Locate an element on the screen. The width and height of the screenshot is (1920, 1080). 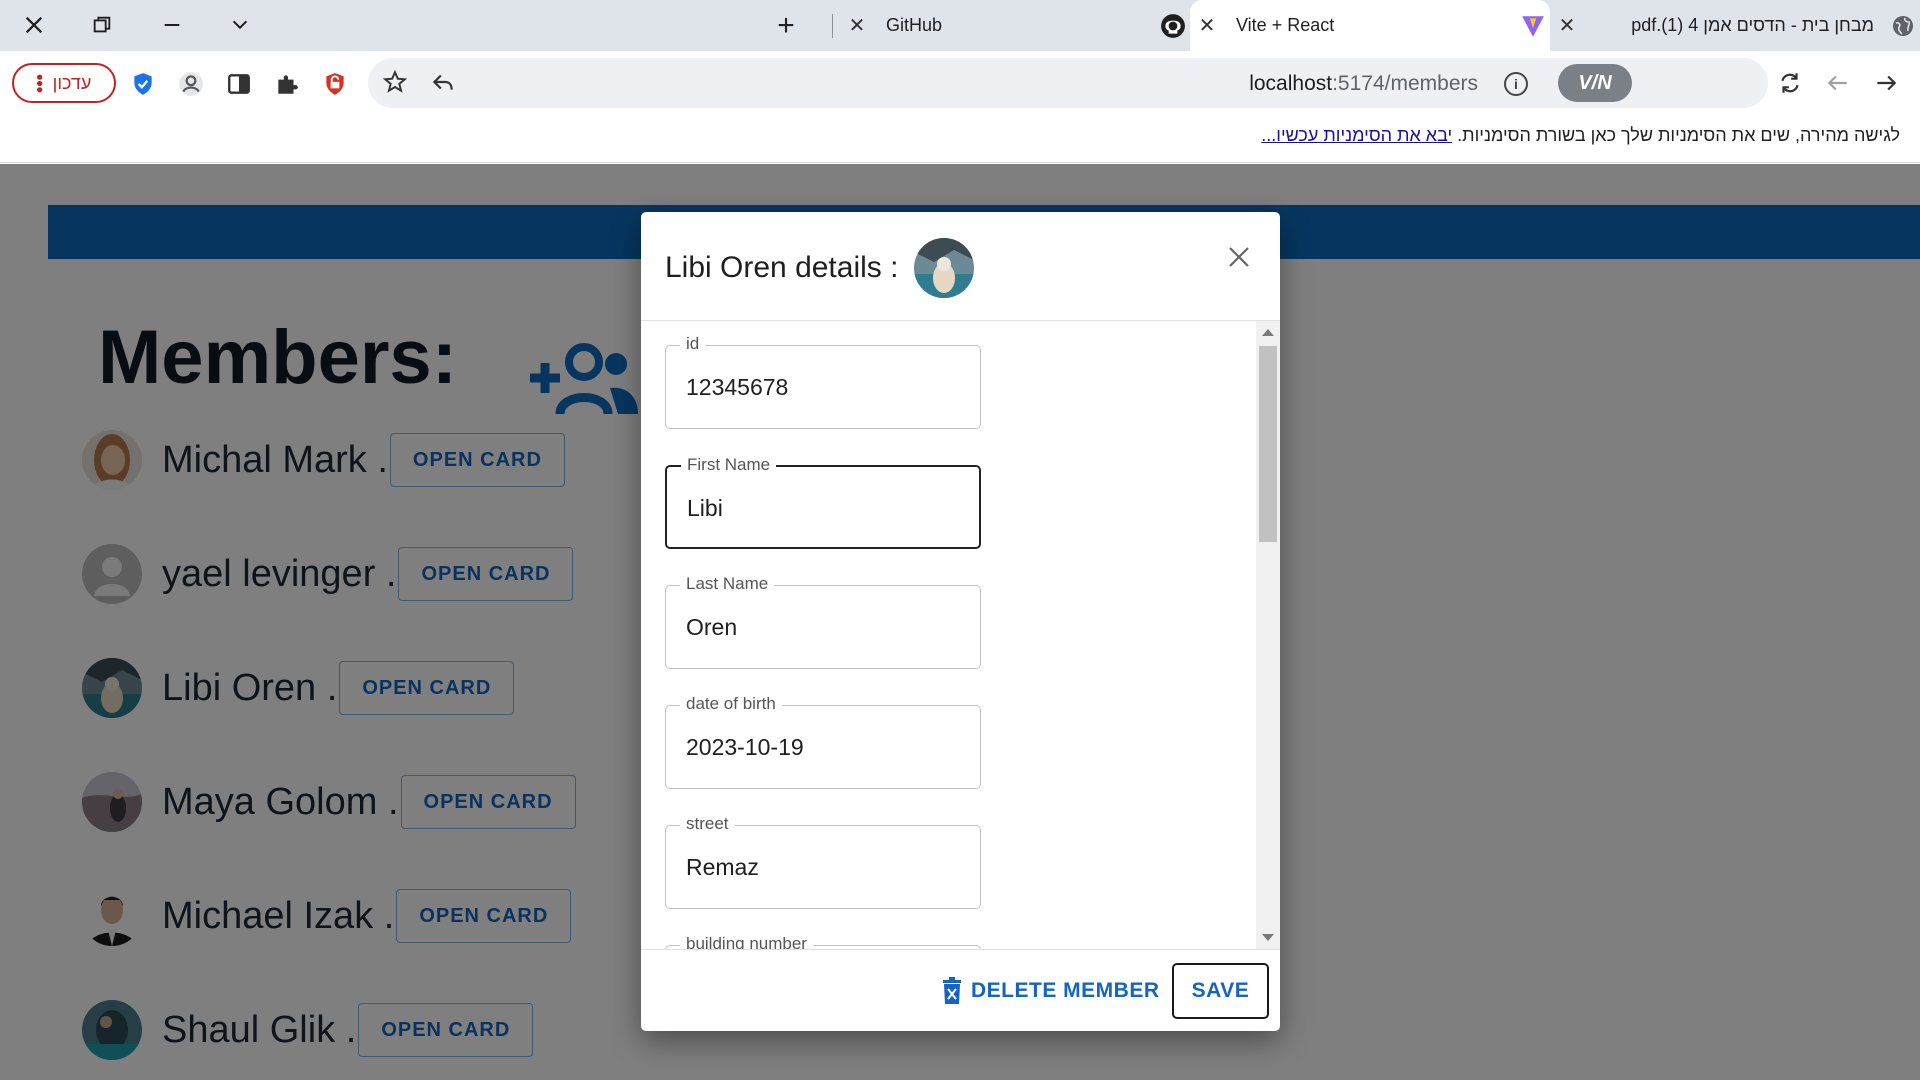
first-name-field: First Name Libi is located at coordinates (823, 502).